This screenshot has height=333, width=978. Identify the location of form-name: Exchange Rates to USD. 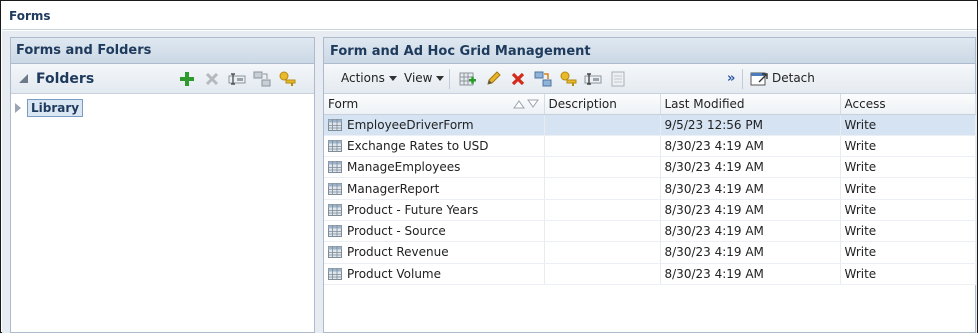
(418, 146).